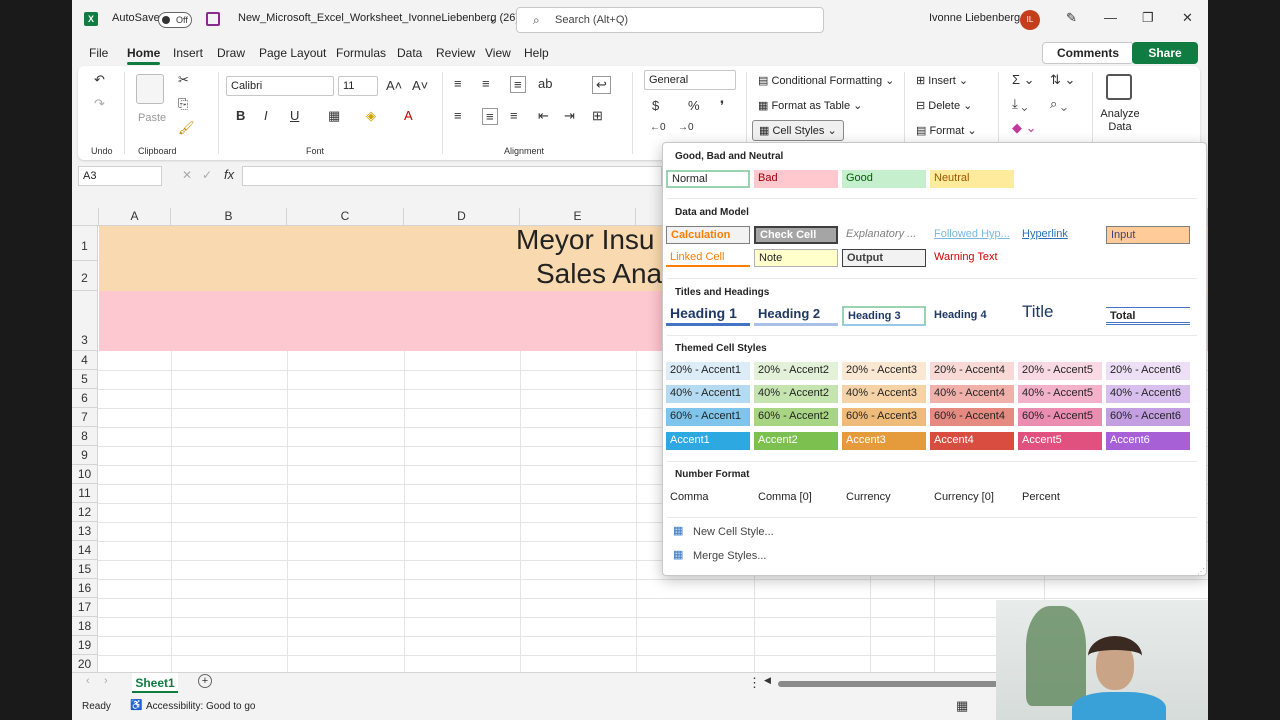 The width and height of the screenshot is (1280, 720). I want to click on style-accent2: Accent2, so click(796, 441).